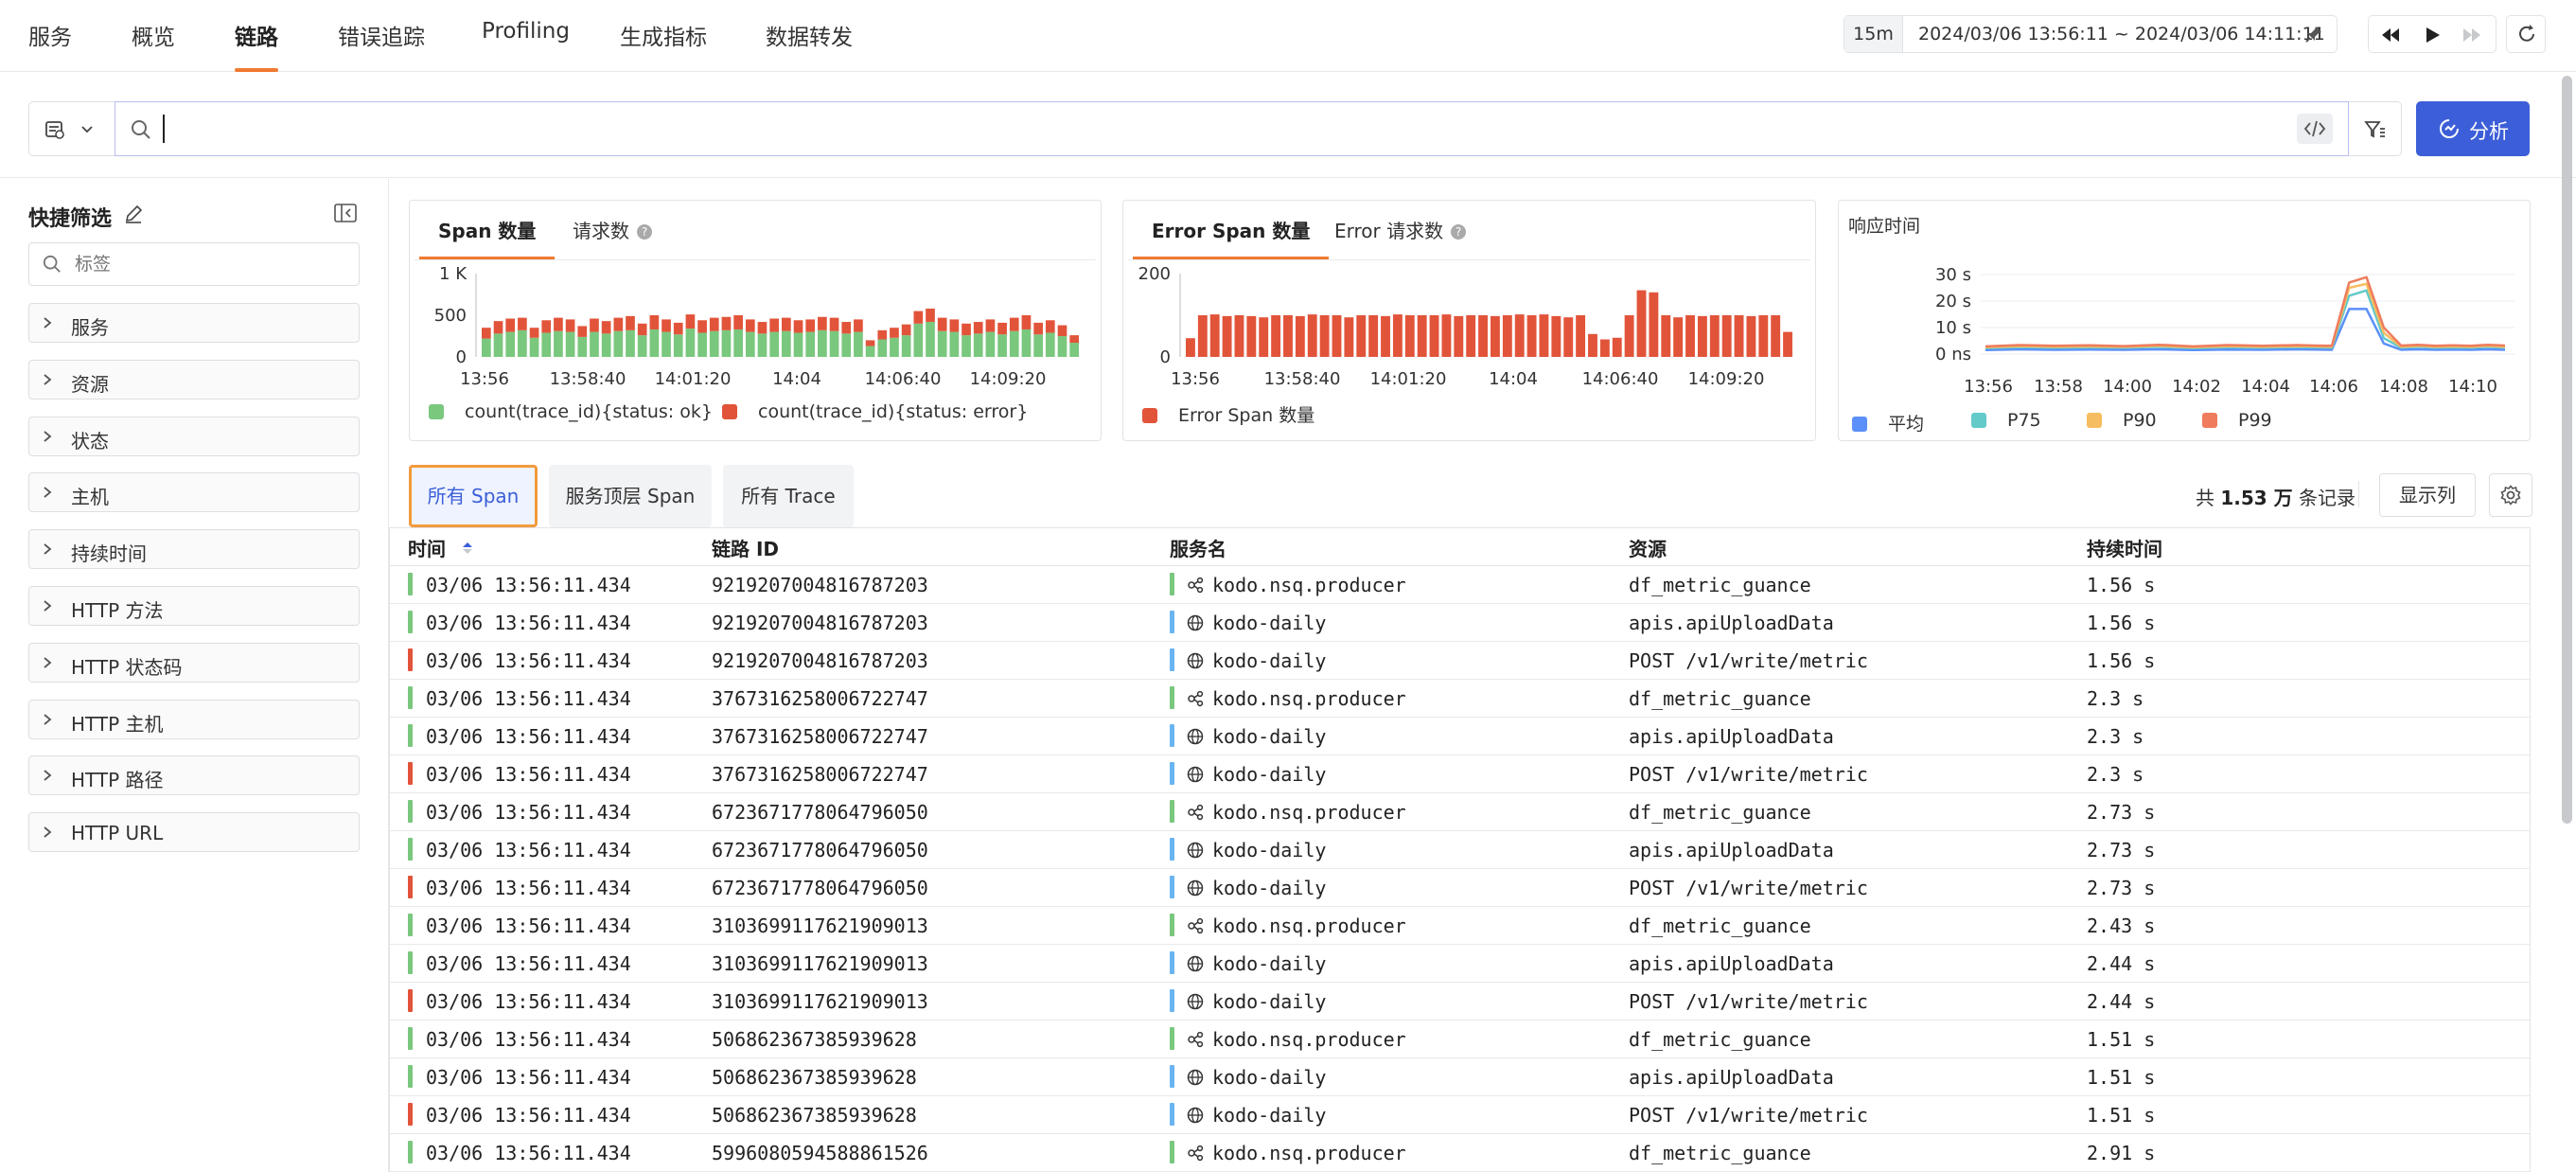  I want to click on search-query-field, so click(1232, 128).